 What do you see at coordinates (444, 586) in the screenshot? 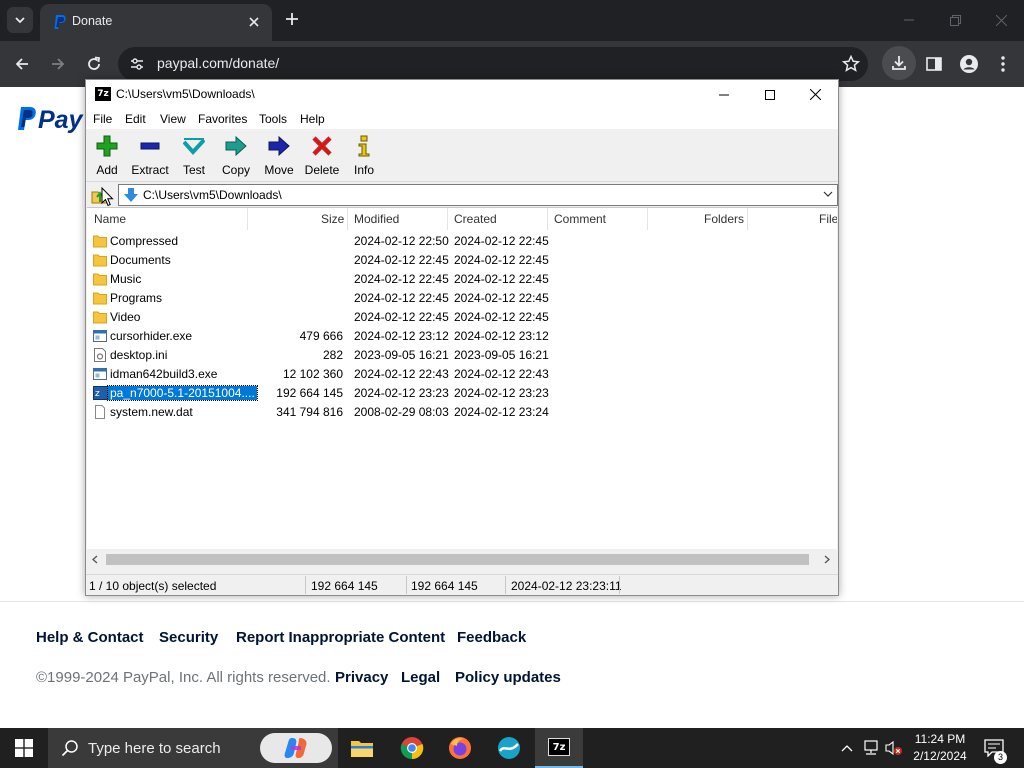
I see `packed-size: 192 664 145` at bounding box center [444, 586].